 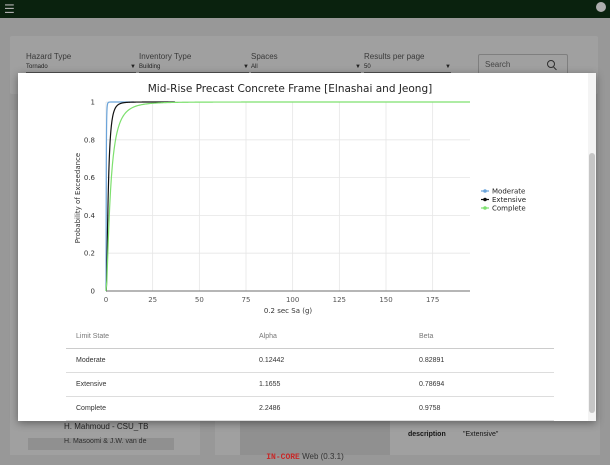 What do you see at coordinates (78, 198) in the screenshot?
I see `y-axis-label: Probability of Exceedance` at bounding box center [78, 198].